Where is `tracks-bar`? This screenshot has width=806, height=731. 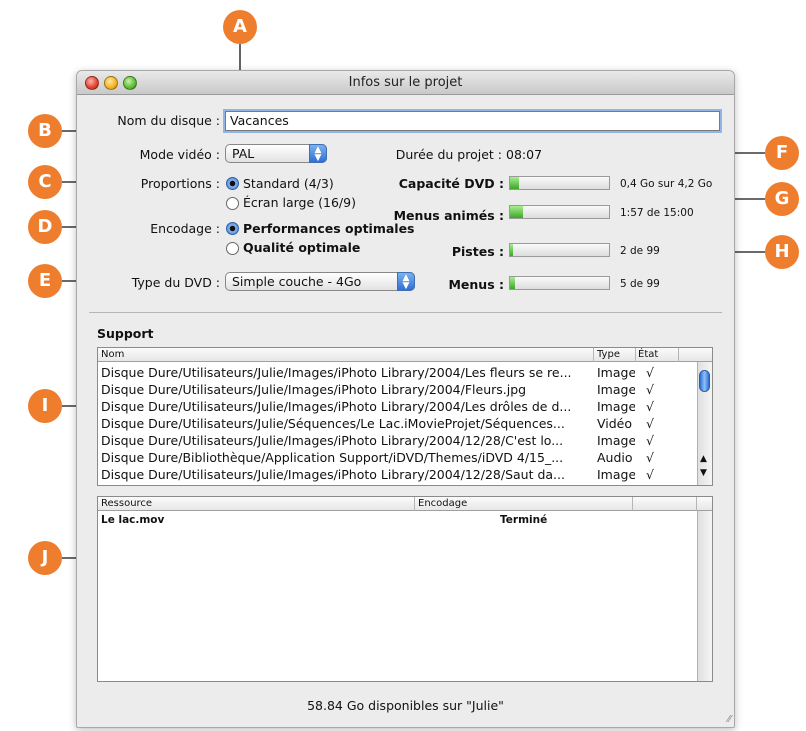
tracks-bar is located at coordinates (559, 250).